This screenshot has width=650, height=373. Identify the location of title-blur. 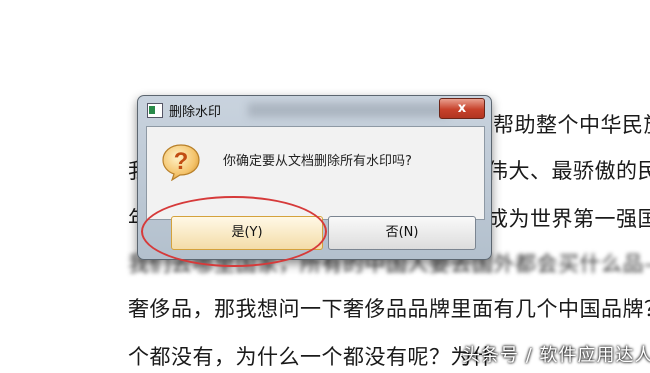
(348, 110).